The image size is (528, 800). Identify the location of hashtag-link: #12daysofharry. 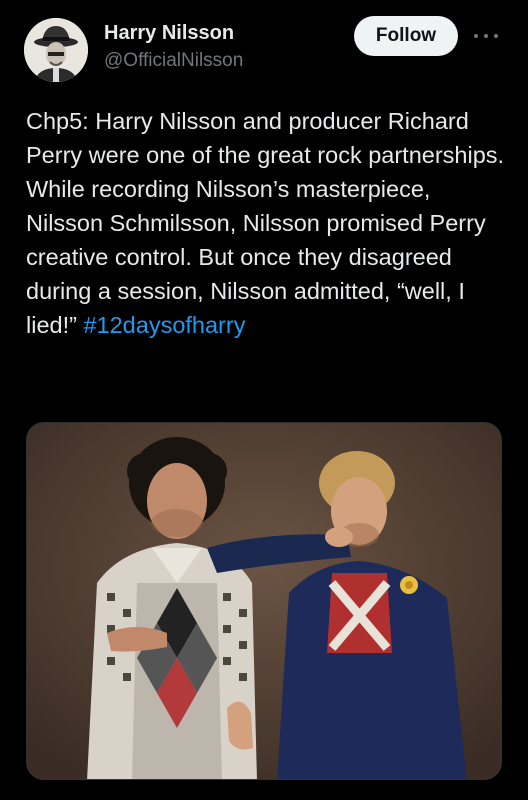
(164, 325).